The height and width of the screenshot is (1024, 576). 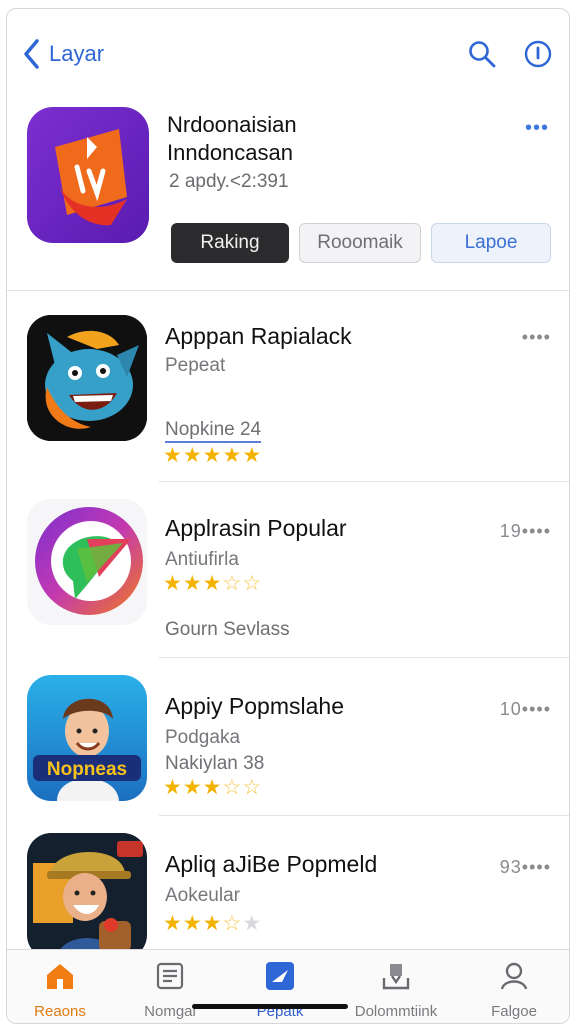 I want to click on bottom-tab-bar: Reaons Nomgal Pepatk Dolommtiink Falgoe, so click(x=288, y=986).